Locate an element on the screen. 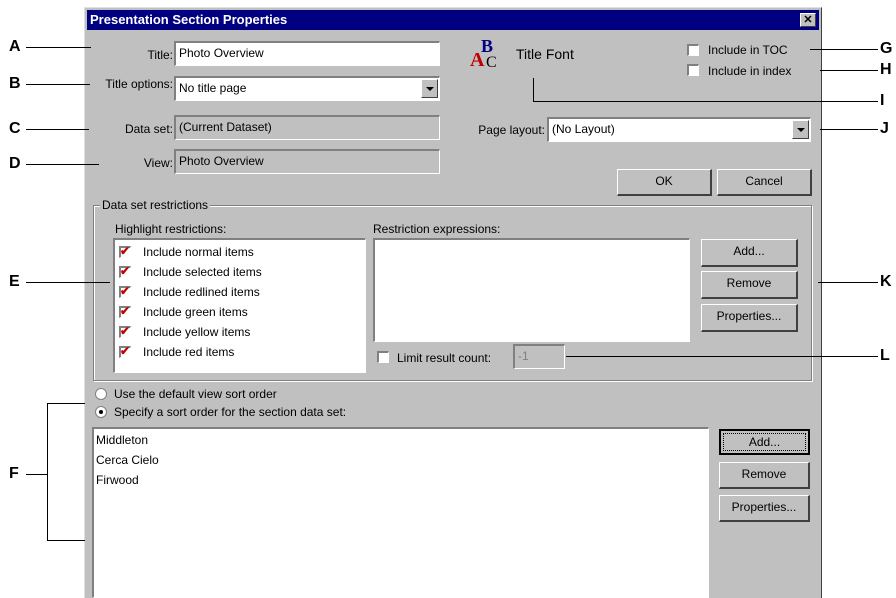  callout-e-line is located at coordinates (68, 282).